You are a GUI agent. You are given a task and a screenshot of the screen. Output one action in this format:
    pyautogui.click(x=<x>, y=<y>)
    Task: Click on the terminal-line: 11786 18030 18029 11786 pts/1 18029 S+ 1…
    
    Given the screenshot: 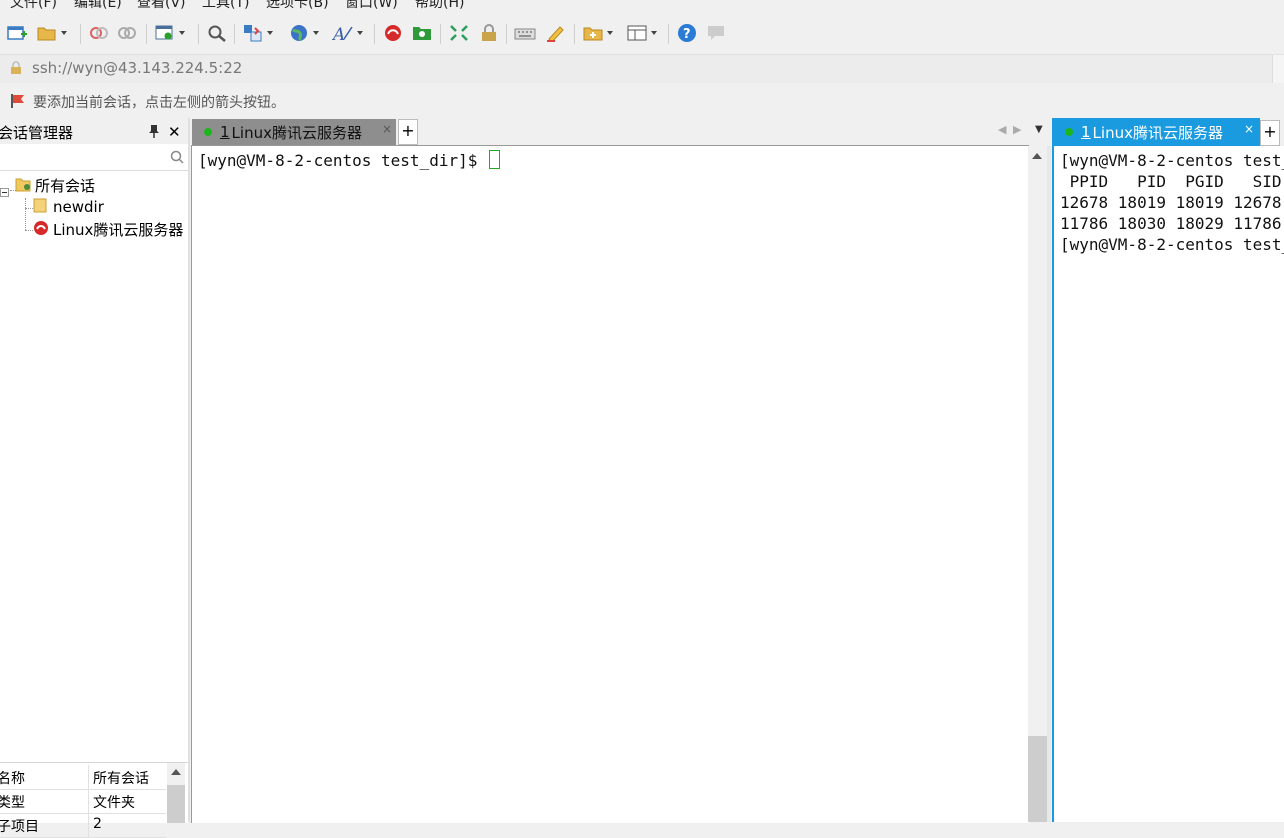 What is the action you would take?
    pyautogui.click(x=1171, y=223)
    